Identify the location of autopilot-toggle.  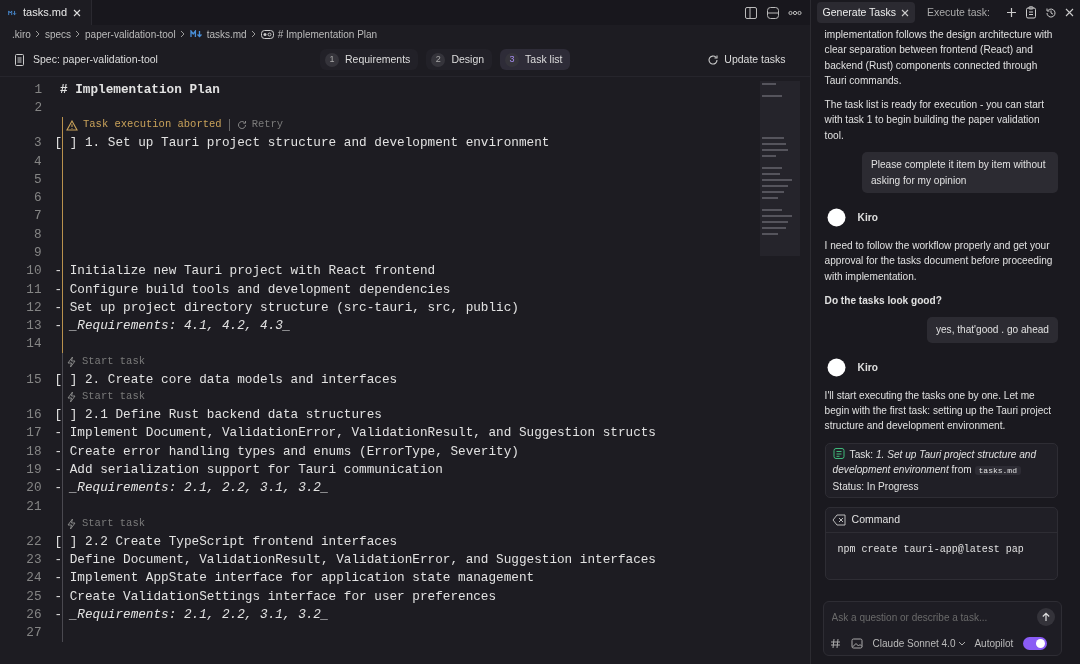
(1035, 643).